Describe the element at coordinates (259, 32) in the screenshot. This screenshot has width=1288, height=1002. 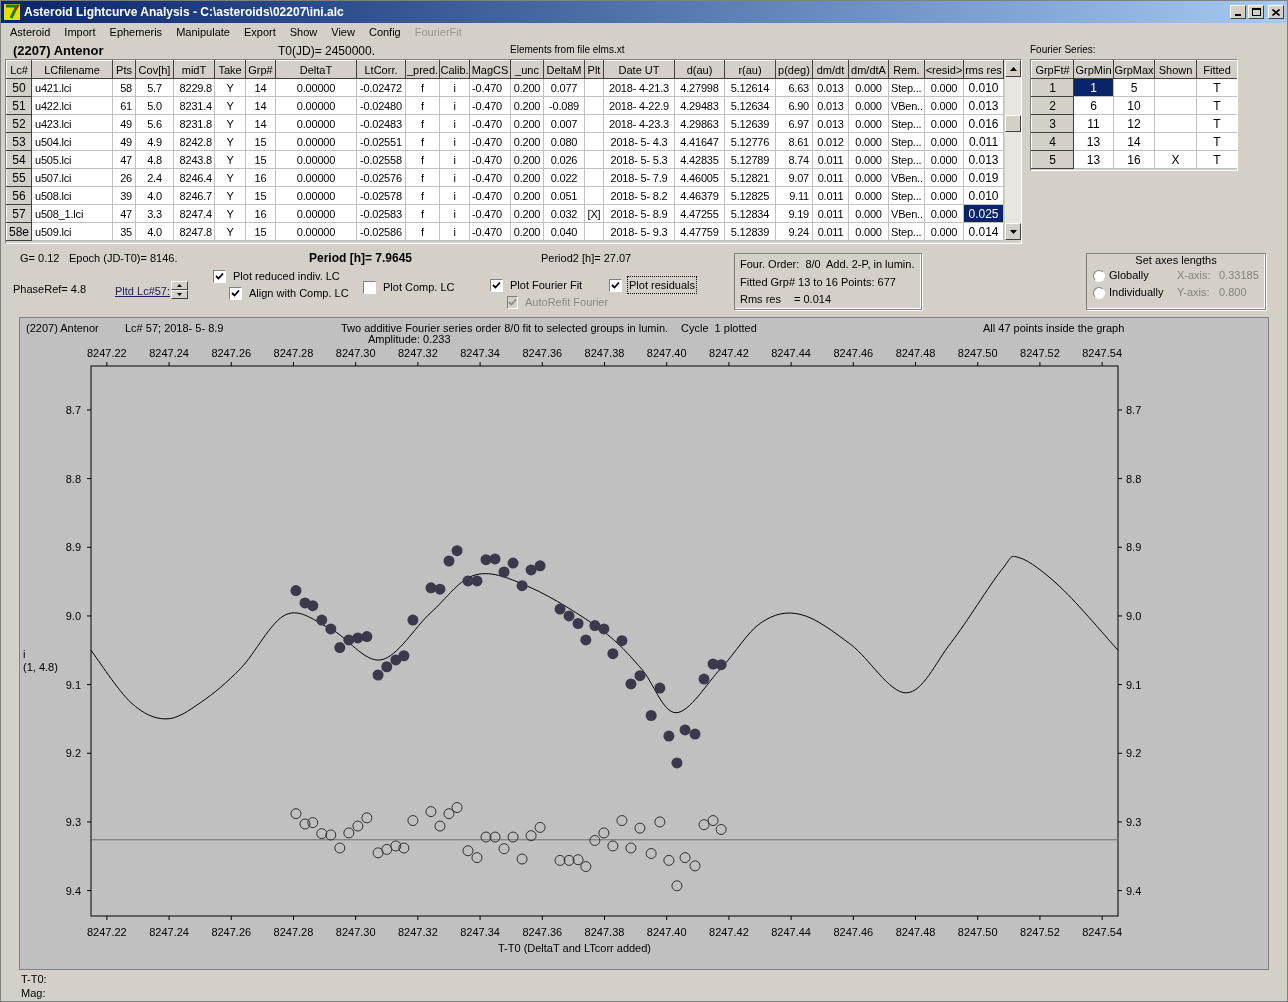
I see `menu-item: Export` at that location.